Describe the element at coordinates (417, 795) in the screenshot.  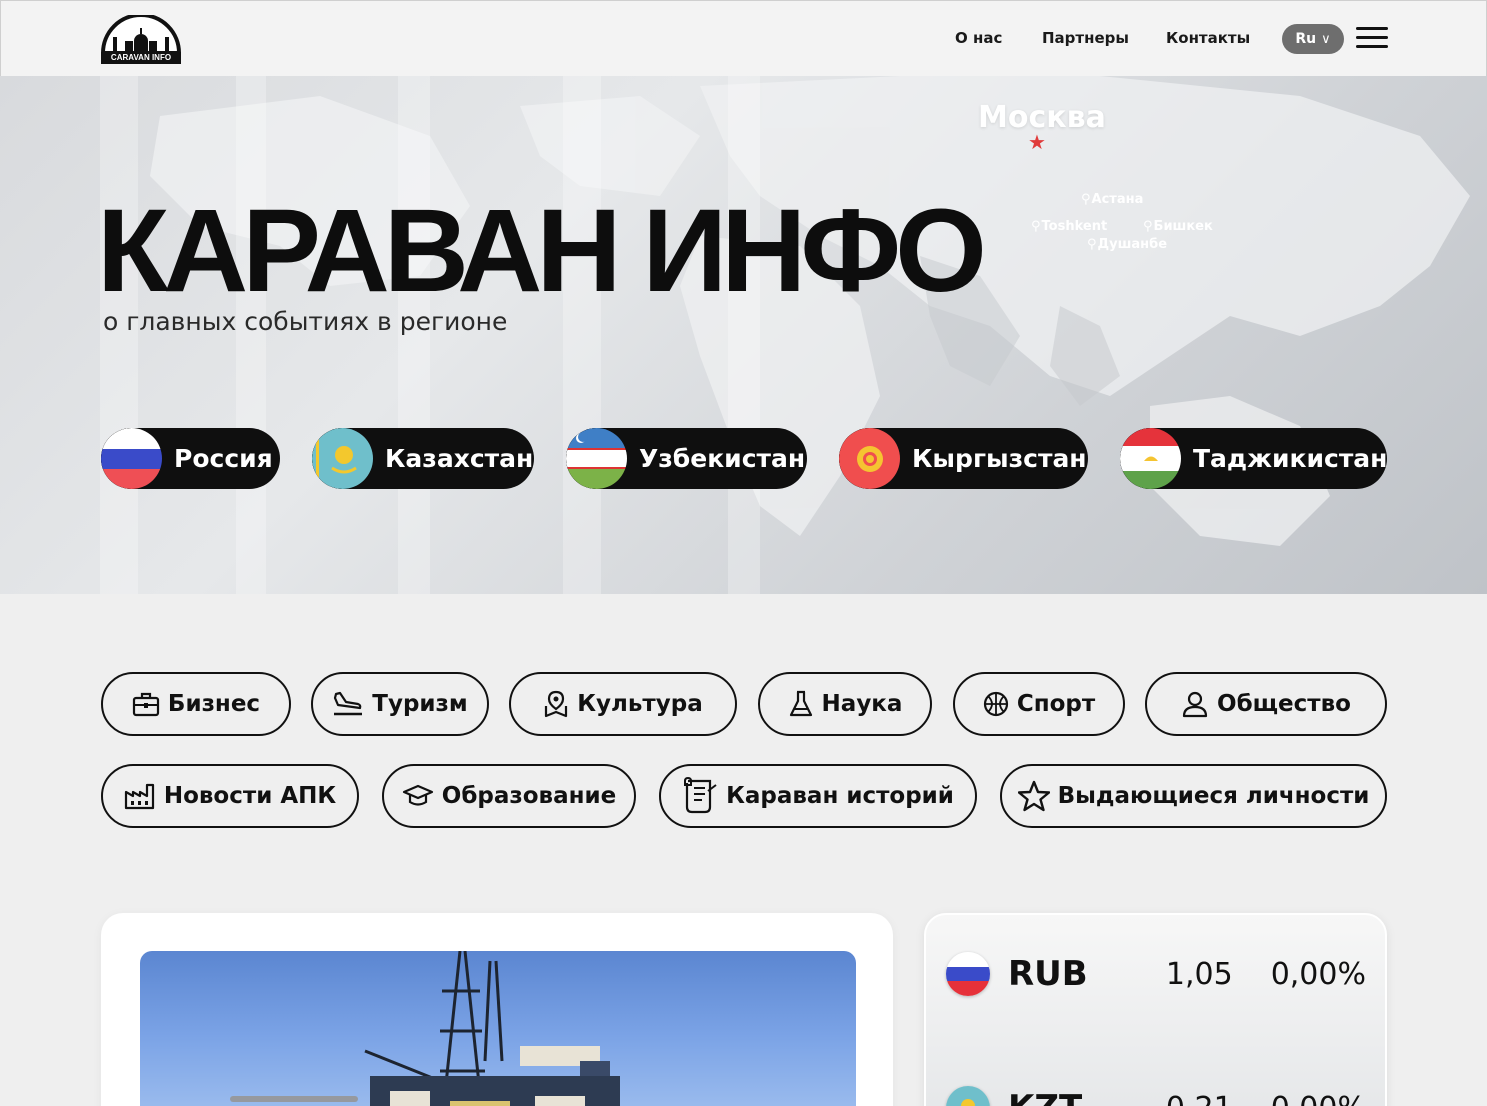
I see `graduation-cap-icon` at that location.